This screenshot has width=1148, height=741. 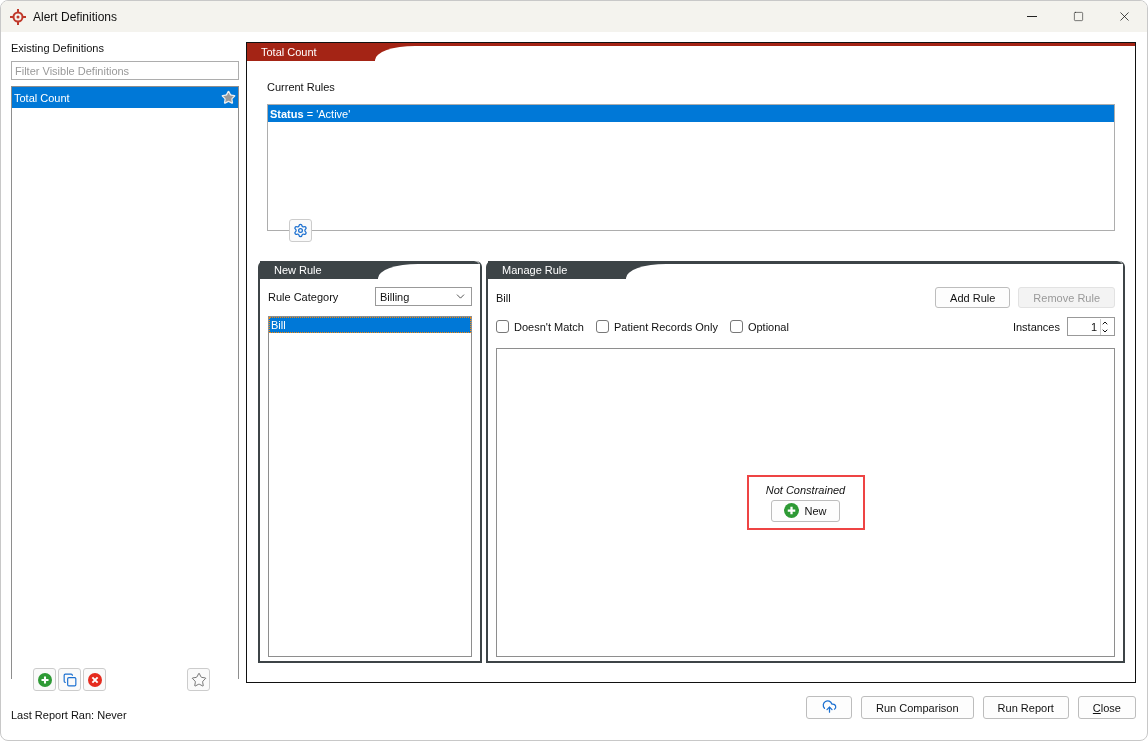 I want to click on checkbox-label: Optional, so click(x=768, y=326).